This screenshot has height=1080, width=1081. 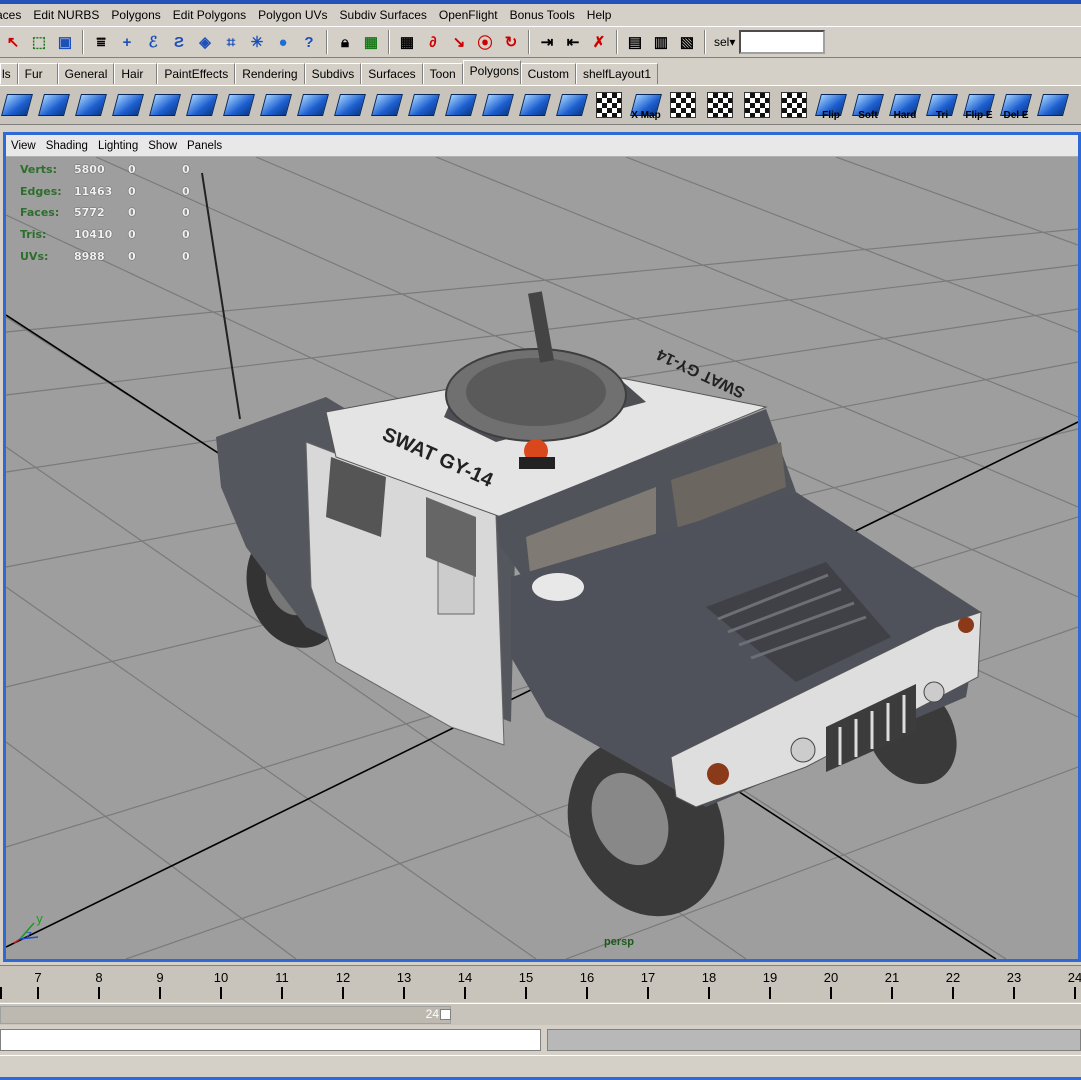 What do you see at coordinates (231, 42) in the screenshot?
I see `snap-plane-icon: ⌗` at bounding box center [231, 42].